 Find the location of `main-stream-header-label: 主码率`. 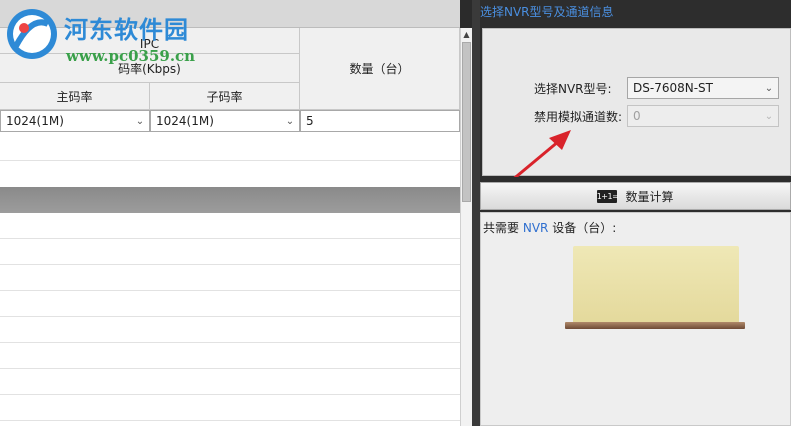

main-stream-header-label: 主码率 is located at coordinates (74, 96).